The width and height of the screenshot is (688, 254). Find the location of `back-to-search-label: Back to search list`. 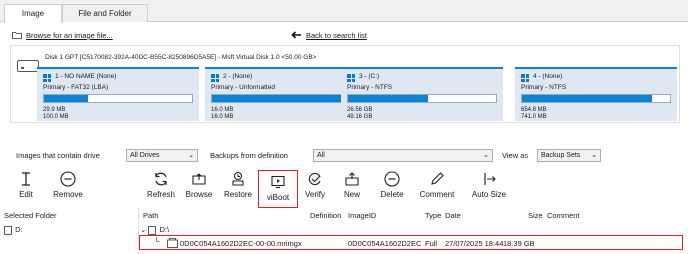

back-to-search-label: Back to search list is located at coordinates (336, 35).